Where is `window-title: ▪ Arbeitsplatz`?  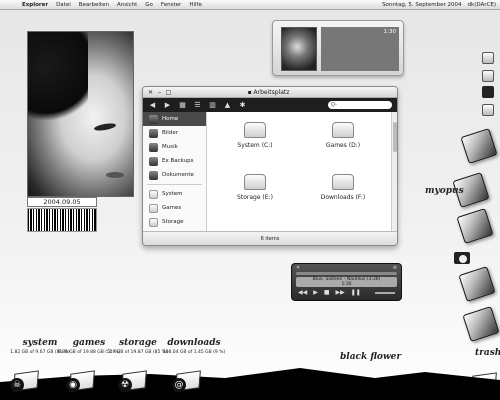 window-title: ▪ Arbeitsplatz is located at coordinates (268, 92).